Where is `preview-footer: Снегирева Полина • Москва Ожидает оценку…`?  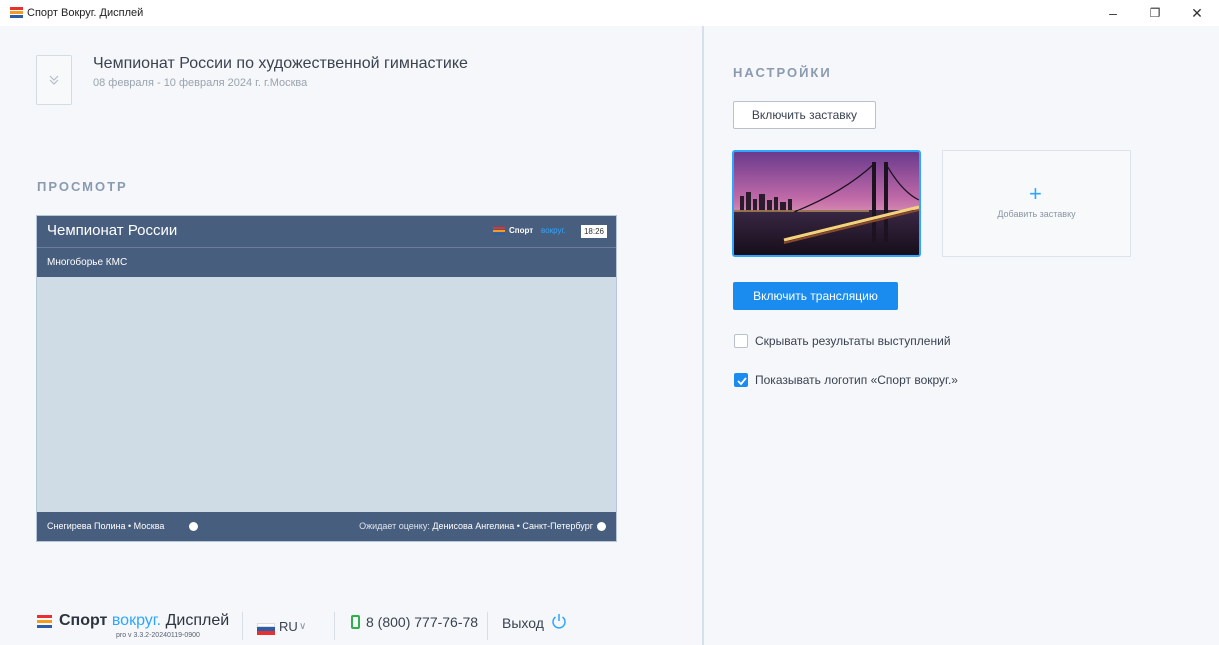
preview-footer: Снегирева Полина • Москва Ожидает оценку… is located at coordinates (326, 526).